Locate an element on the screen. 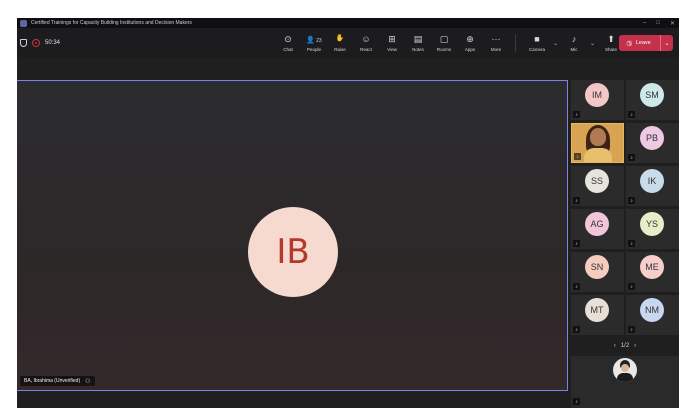 Image resolution: width=681 pixels, height=412 pixels. mic-button: ♪ Mic is located at coordinates (574, 43).